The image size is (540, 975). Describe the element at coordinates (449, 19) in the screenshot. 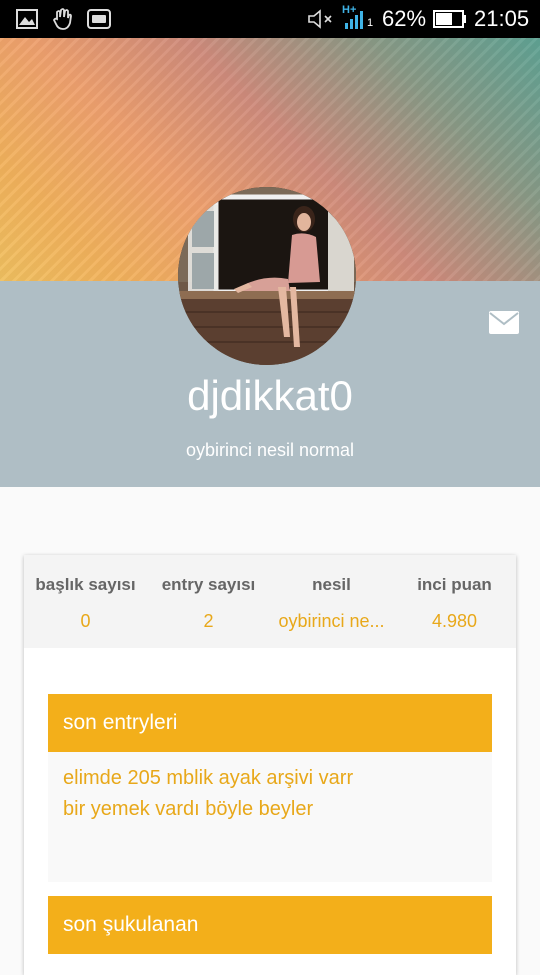

I see `battery-icon` at that location.